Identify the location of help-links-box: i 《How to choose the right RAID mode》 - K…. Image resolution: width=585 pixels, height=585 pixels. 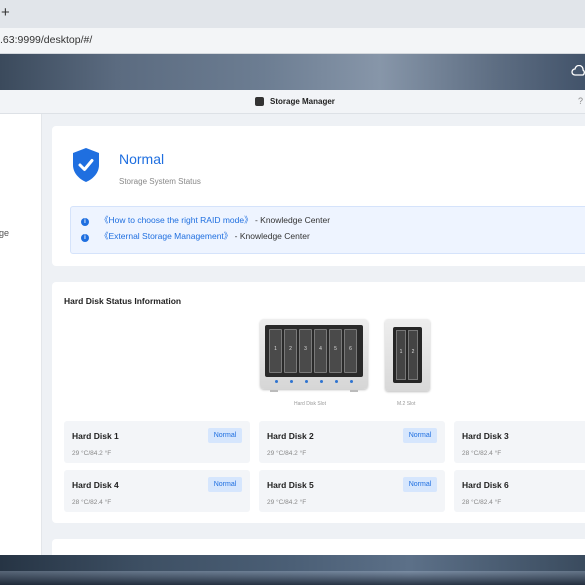
(327, 230).